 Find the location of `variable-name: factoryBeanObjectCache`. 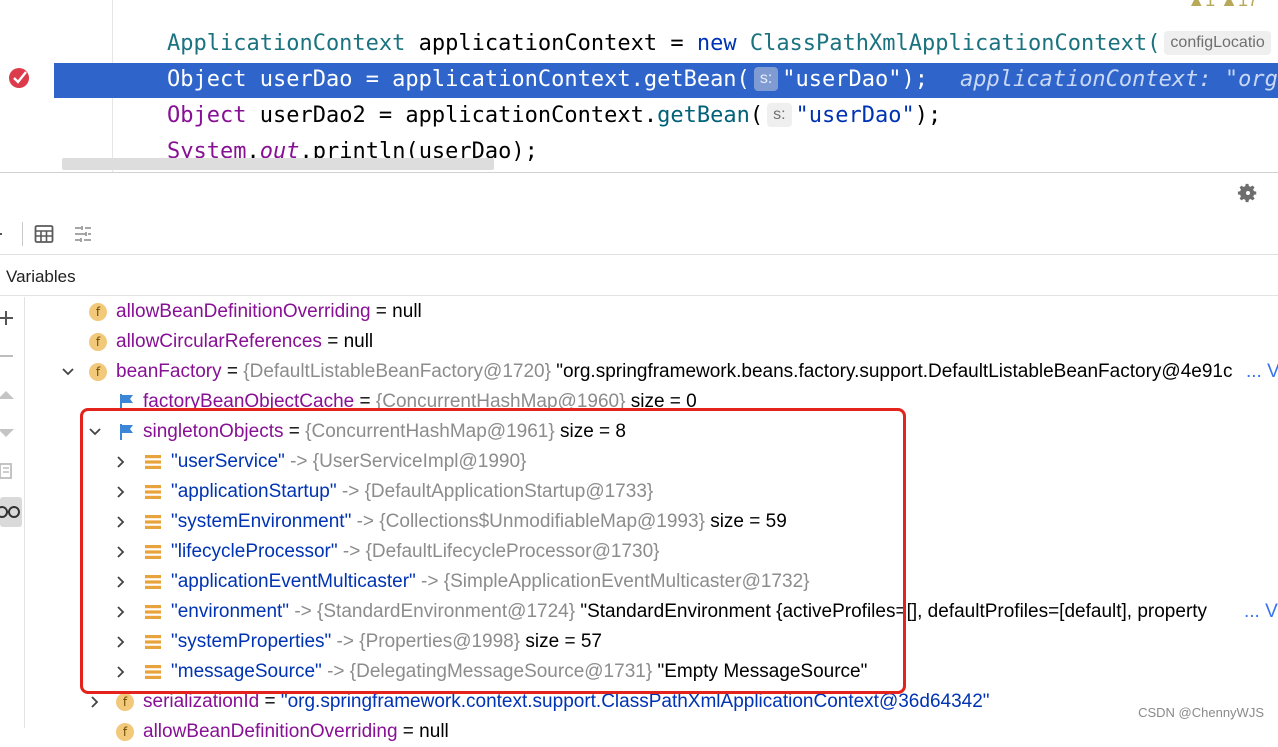

variable-name: factoryBeanObjectCache is located at coordinates (249, 401).